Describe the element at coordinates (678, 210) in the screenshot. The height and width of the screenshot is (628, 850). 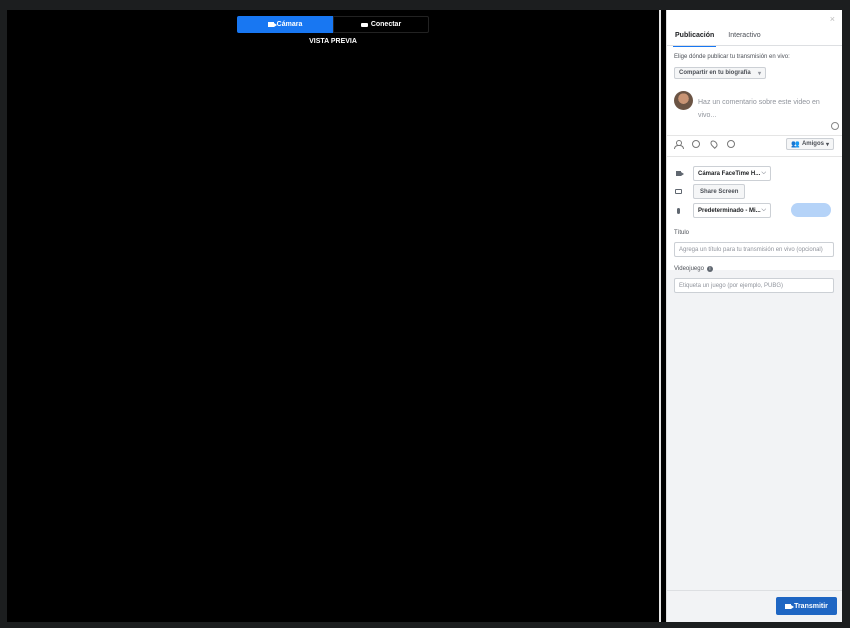
I see `microphone-icon` at that location.